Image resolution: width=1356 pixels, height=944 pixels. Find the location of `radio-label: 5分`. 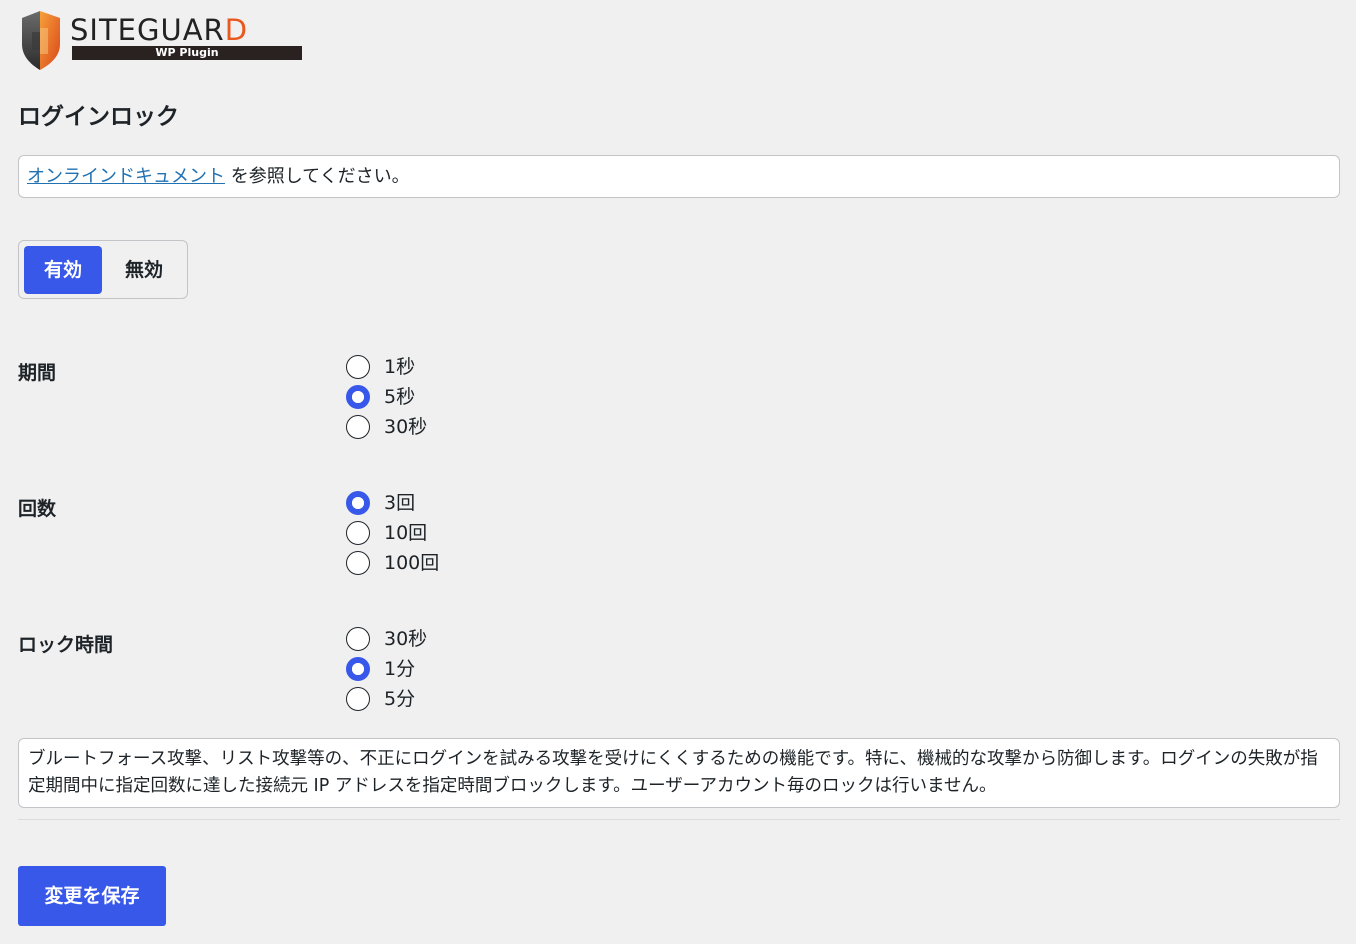

radio-label: 5分 is located at coordinates (400, 699).